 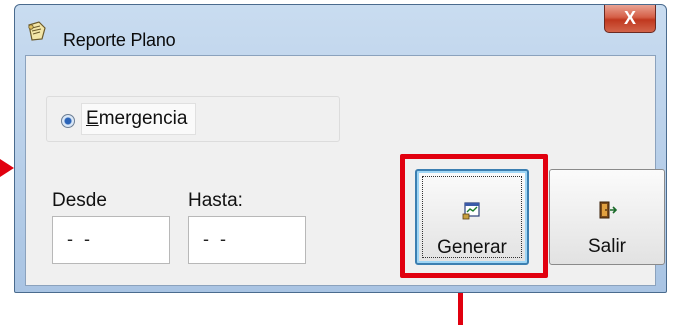 I want to click on emergencia-label-box: Emergencia, so click(x=139, y=119).